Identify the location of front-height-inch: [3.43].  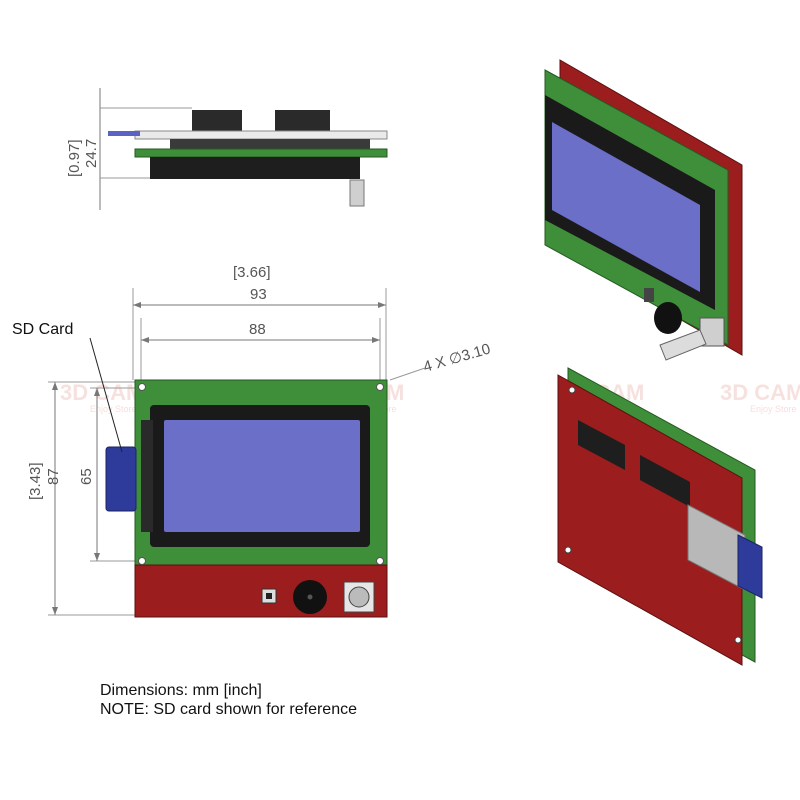
(35, 481).